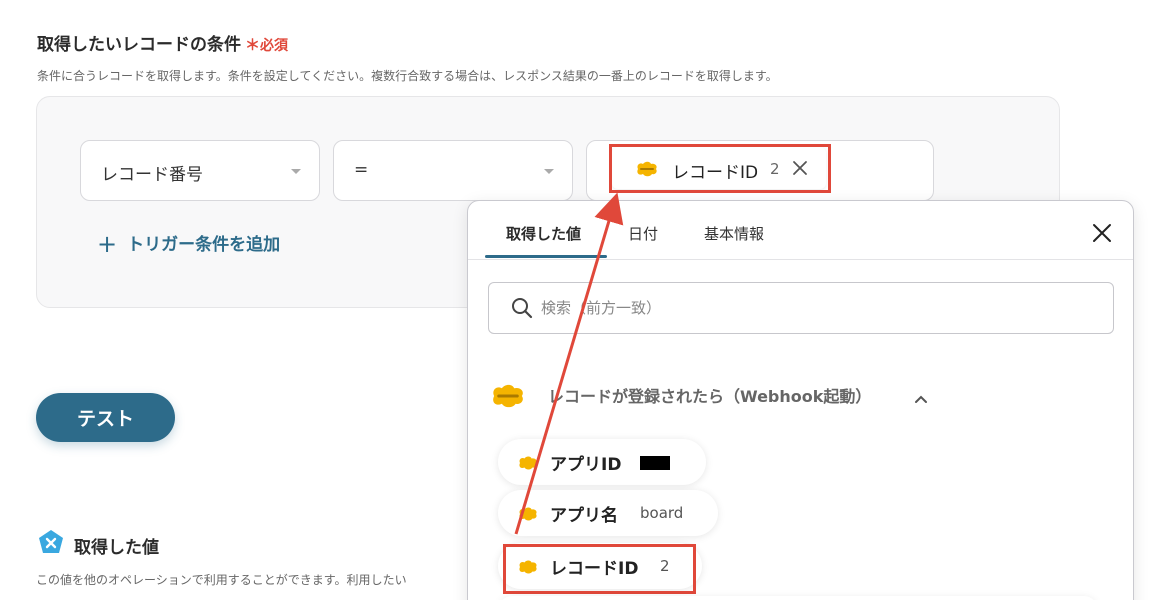 The height and width of the screenshot is (600, 1166). Describe the element at coordinates (188, 244) in the screenshot. I see `add-trigger-condition-link: + トリガー条件を追加` at that location.